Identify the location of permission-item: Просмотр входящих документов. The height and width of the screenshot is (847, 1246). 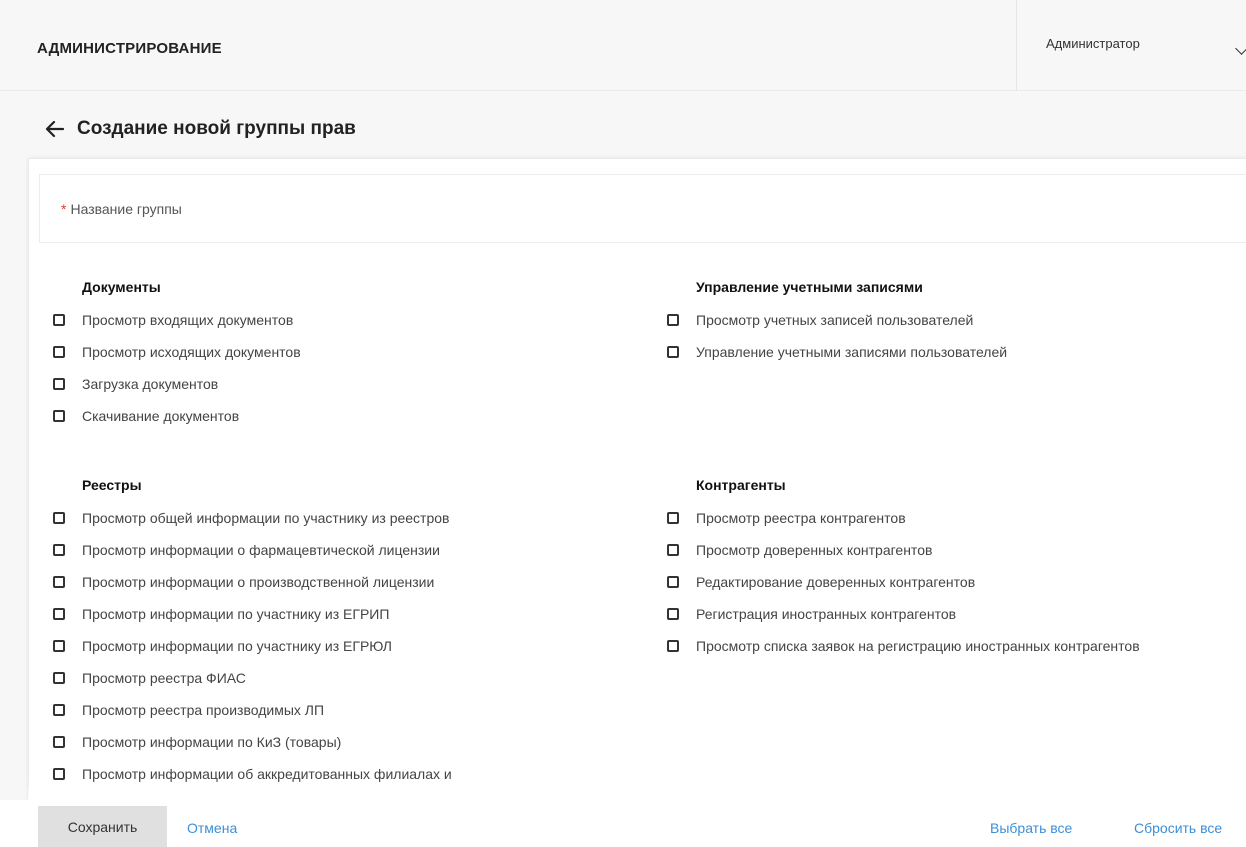
(165, 320).